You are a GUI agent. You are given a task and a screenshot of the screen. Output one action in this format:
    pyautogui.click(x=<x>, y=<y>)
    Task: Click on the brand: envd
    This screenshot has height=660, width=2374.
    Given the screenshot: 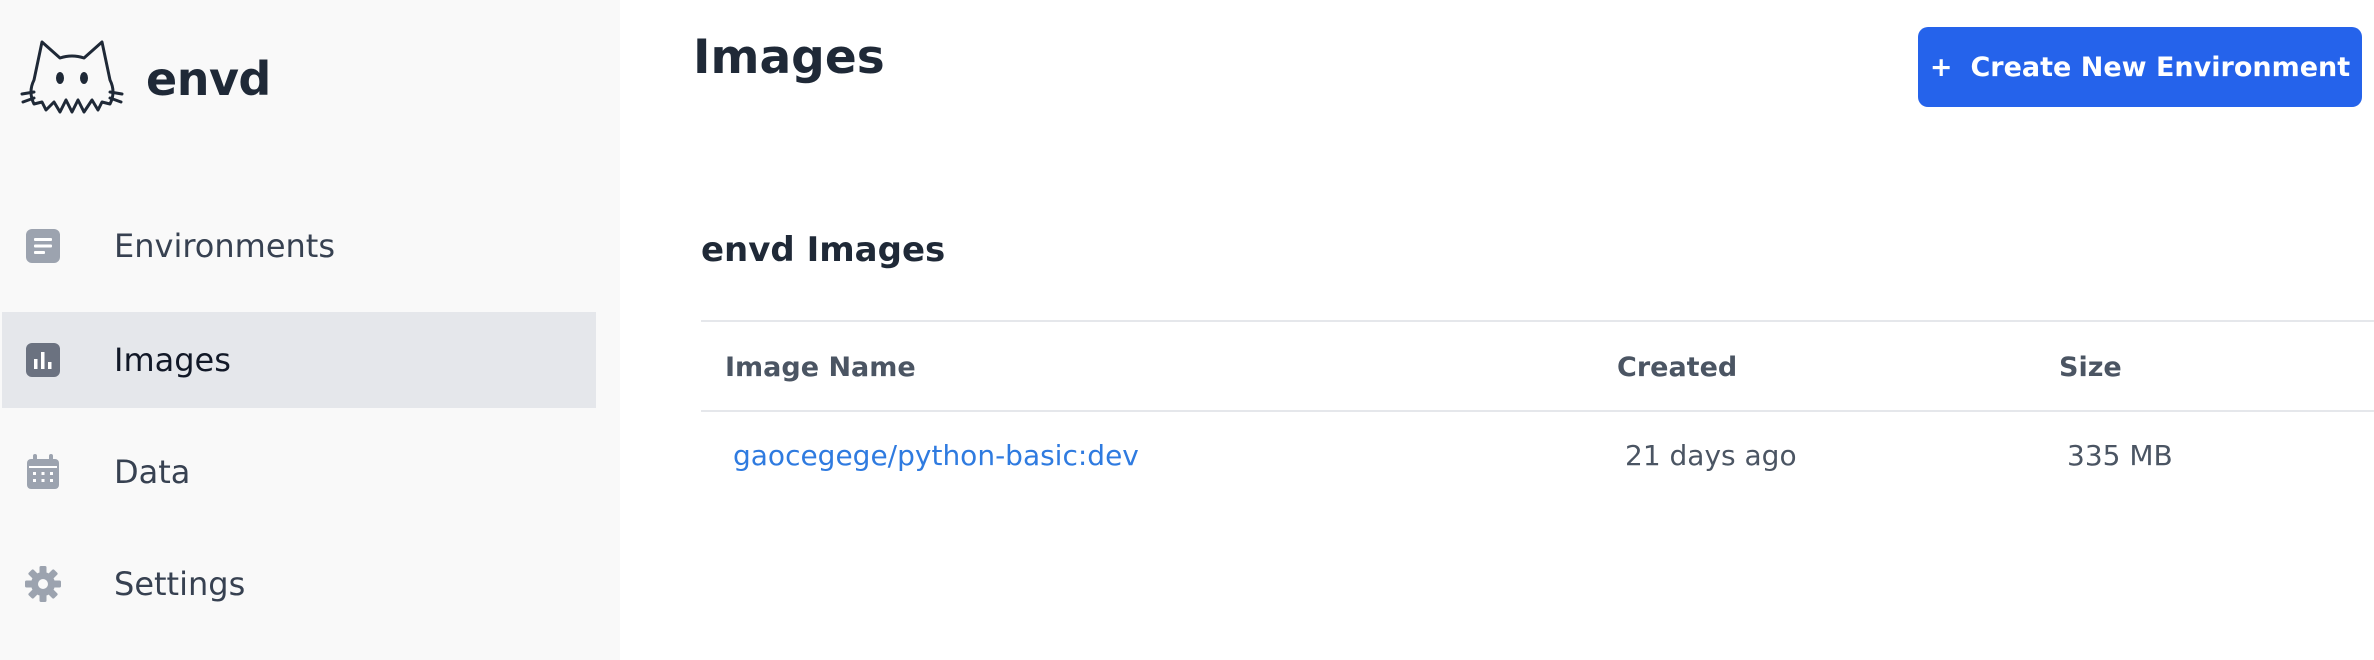 What is the action you would take?
    pyautogui.click(x=145, y=79)
    